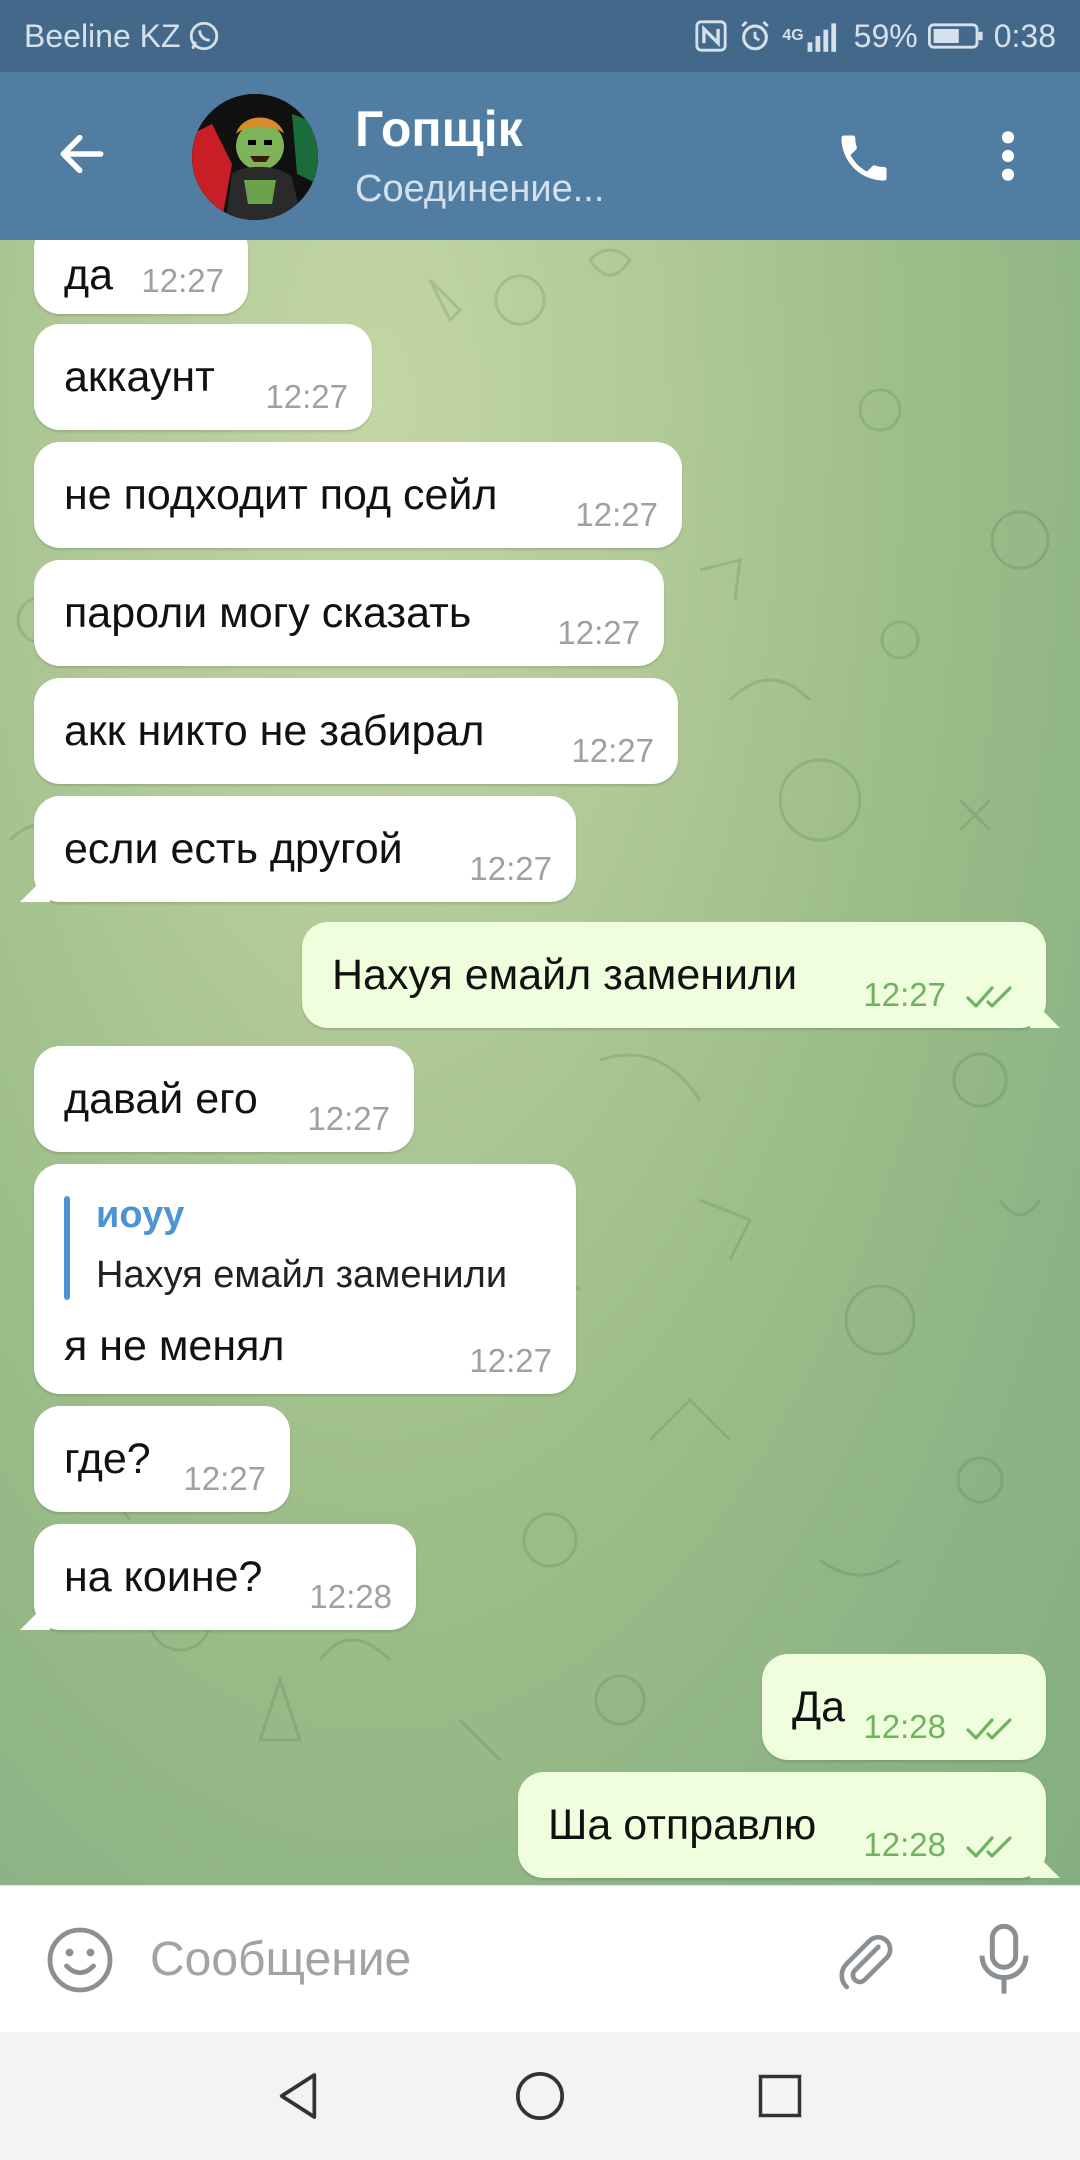 The height and width of the screenshot is (2160, 1080). I want to click on message-bubble-outgoing: Нахуя емайл заменили 12:27, so click(674, 975).